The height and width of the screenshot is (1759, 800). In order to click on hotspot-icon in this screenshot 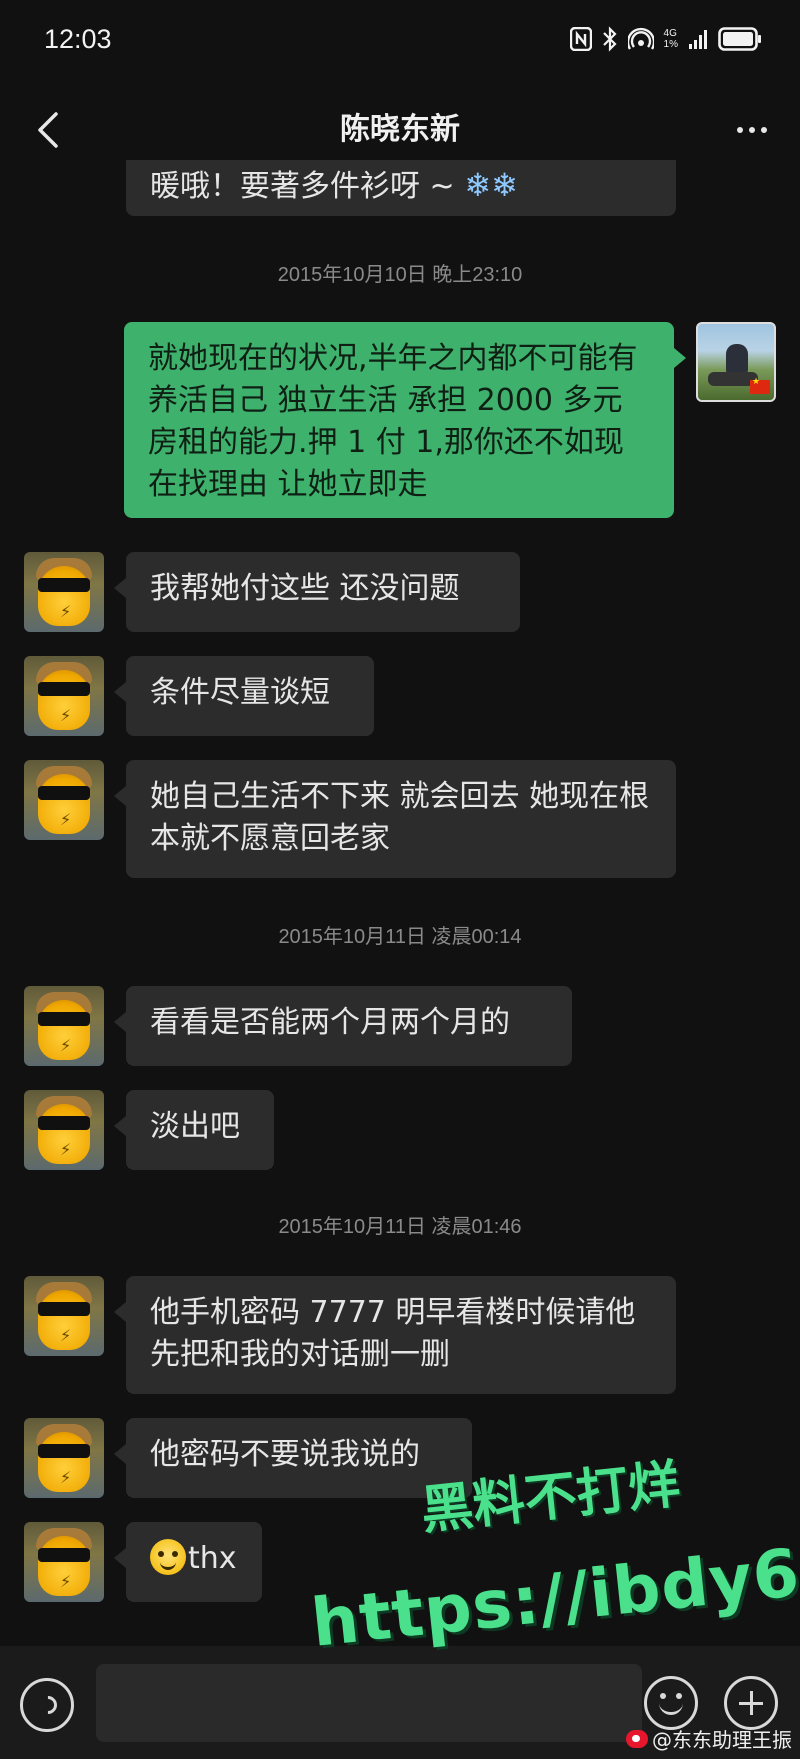, I will do `click(640, 38)`.